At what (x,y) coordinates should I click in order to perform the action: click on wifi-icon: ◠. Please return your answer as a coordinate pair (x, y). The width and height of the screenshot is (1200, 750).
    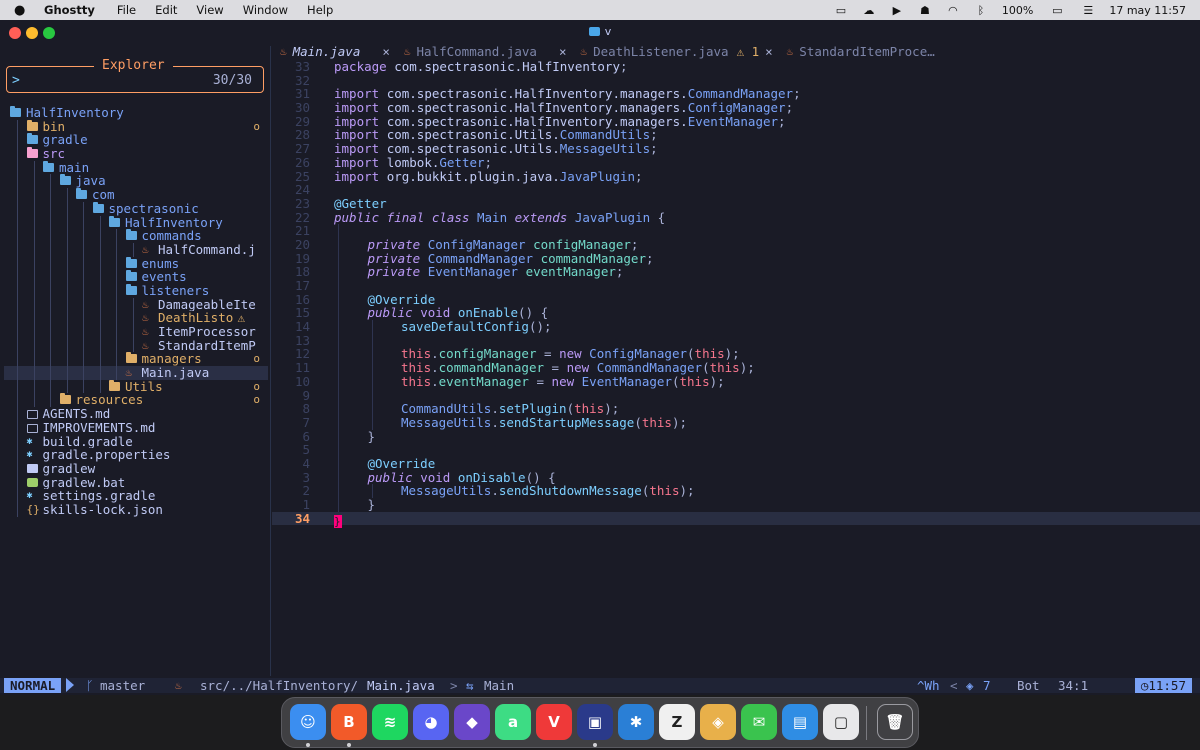
    Looking at the image, I should click on (953, 10).